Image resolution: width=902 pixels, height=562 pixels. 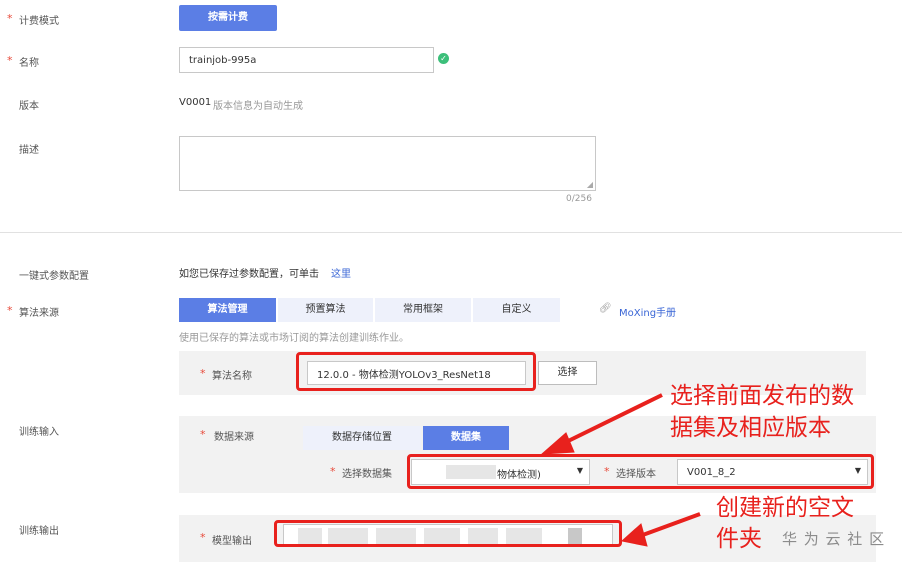 I want to click on annotation-output-line1: 创建新的空文, so click(x=785, y=508).